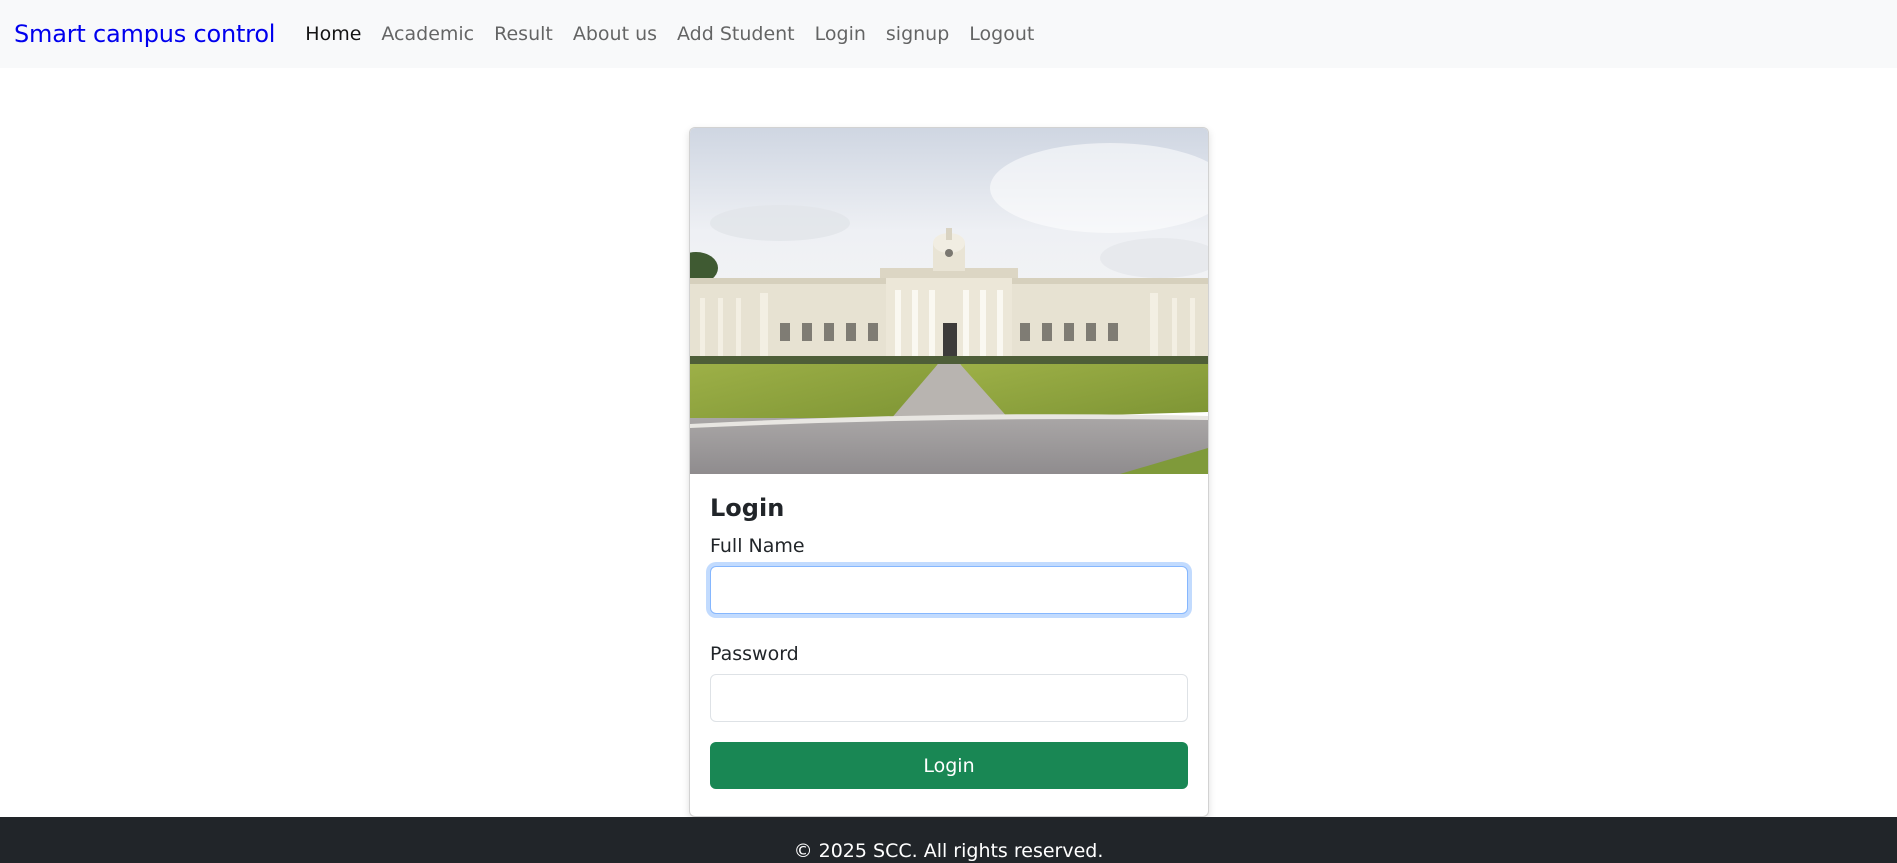  What do you see at coordinates (949, 765) in the screenshot?
I see `login-submit-button: Login` at bounding box center [949, 765].